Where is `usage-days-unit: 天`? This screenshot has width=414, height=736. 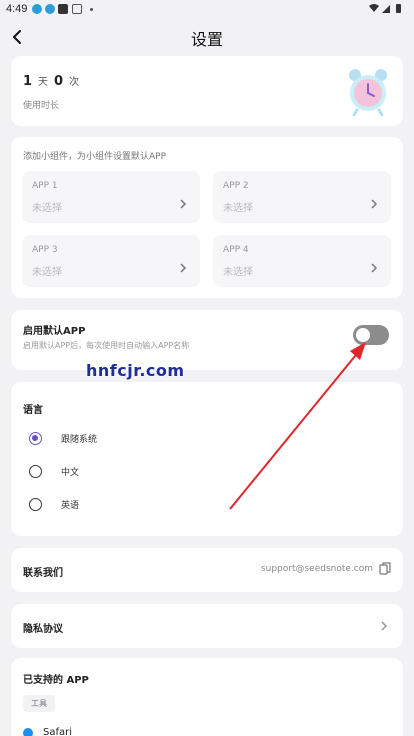 usage-days-unit: 天 is located at coordinates (43, 82).